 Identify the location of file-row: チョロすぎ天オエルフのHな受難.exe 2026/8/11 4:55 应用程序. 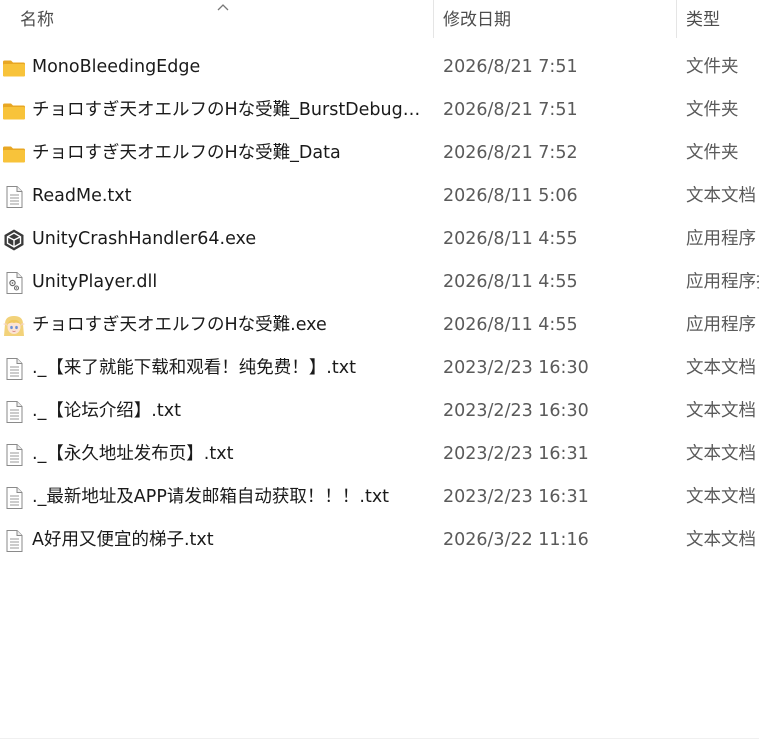
(379, 325).